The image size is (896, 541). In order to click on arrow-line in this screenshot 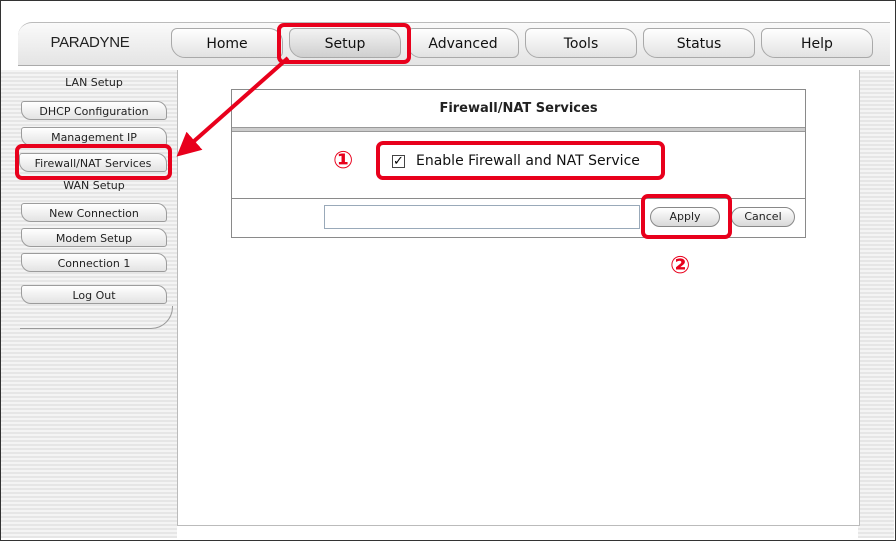, I will do `click(233, 106)`.